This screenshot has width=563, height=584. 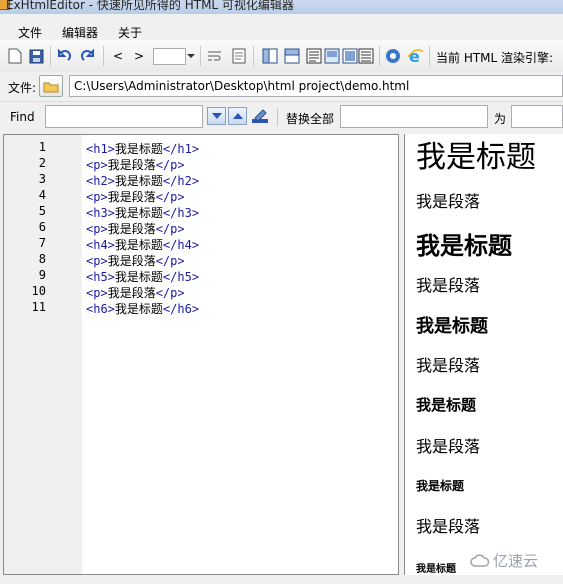 I want to click on code-line: <h6>我是标题</h6>, so click(x=142, y=308).